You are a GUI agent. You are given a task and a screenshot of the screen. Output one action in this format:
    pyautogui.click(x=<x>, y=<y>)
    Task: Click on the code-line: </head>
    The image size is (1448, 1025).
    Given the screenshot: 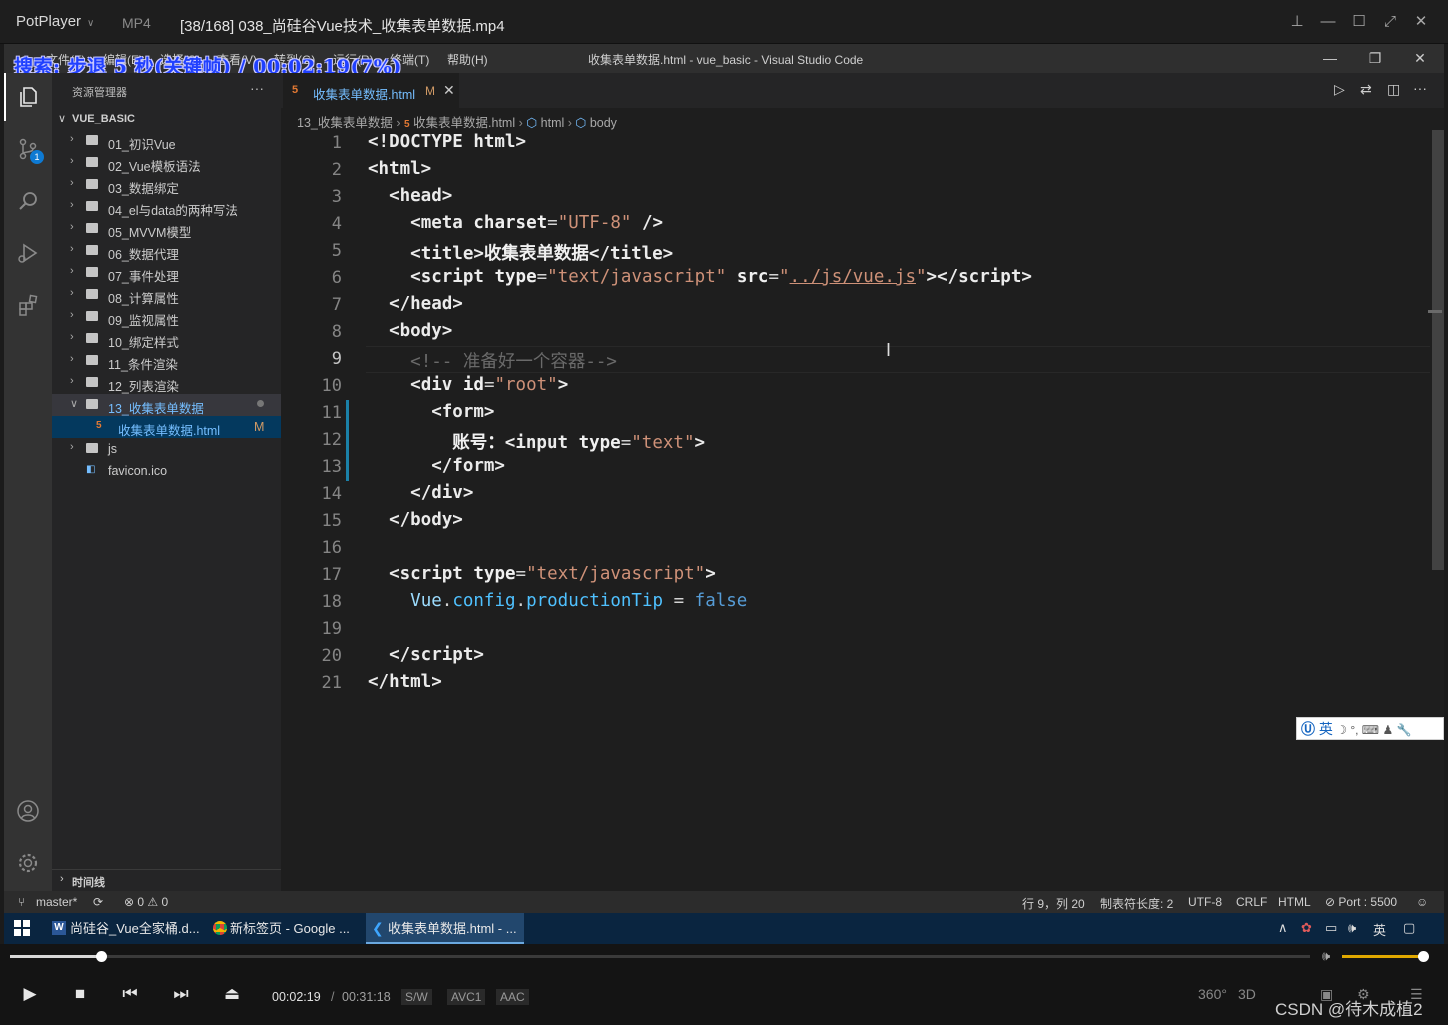 What is the action you would take?
    pyautogui.click(x=415, y=304)
    